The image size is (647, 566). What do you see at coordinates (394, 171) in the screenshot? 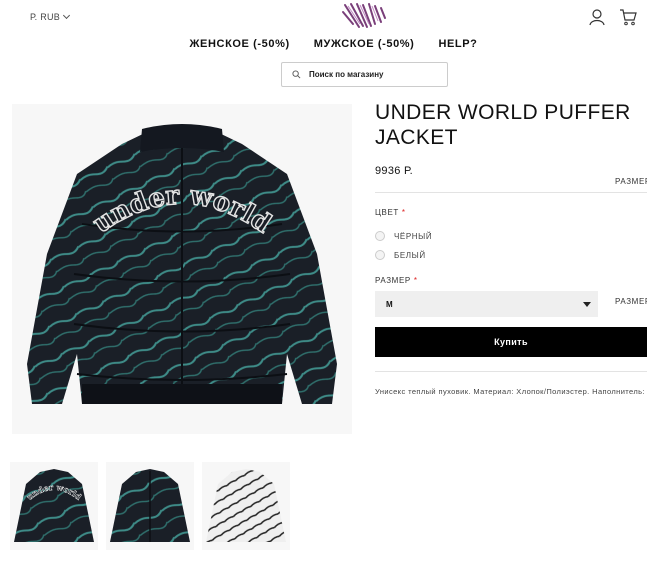
I see `product-price: 9936 Р.` at bounding box center [394, 171].